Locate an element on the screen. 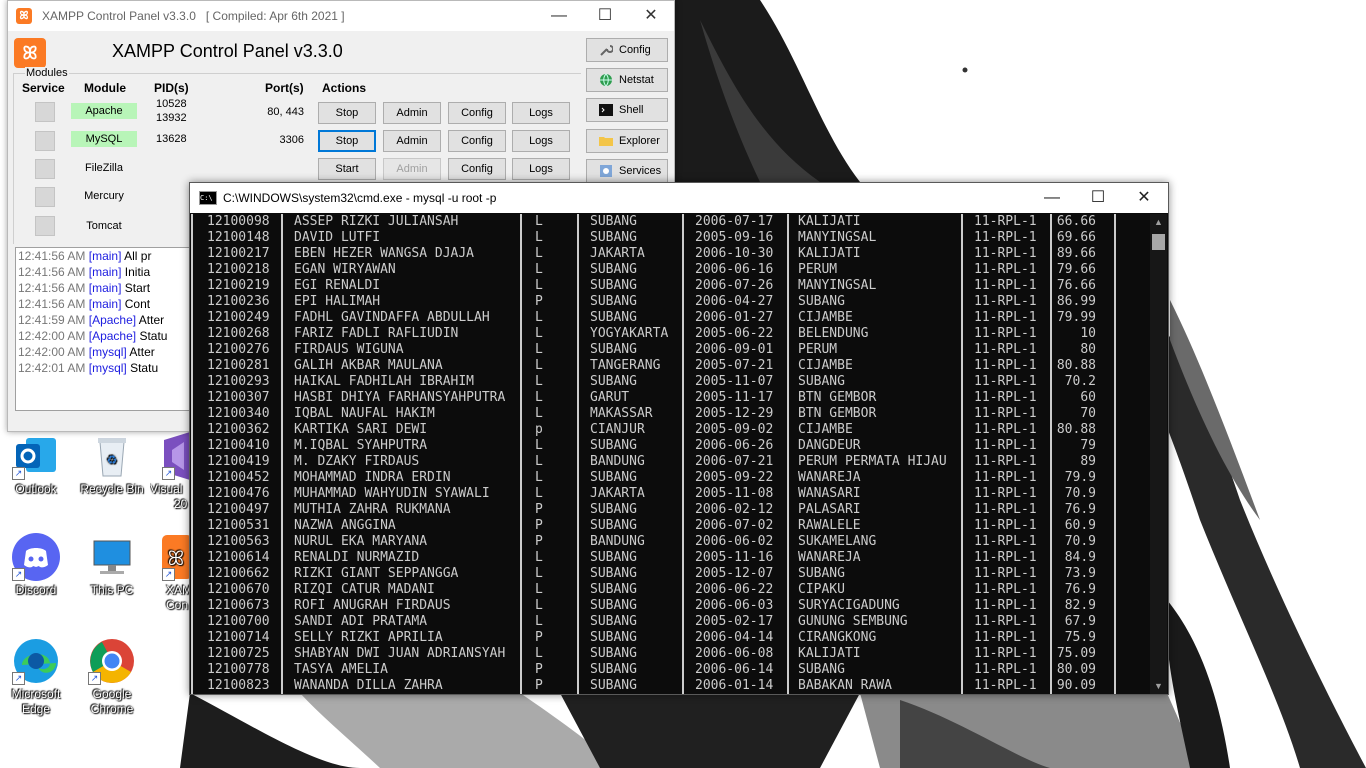 The width and height of the screenshot is (1366, 768). console-cell: 2005-11-07 is located at coordinates (734, 381).